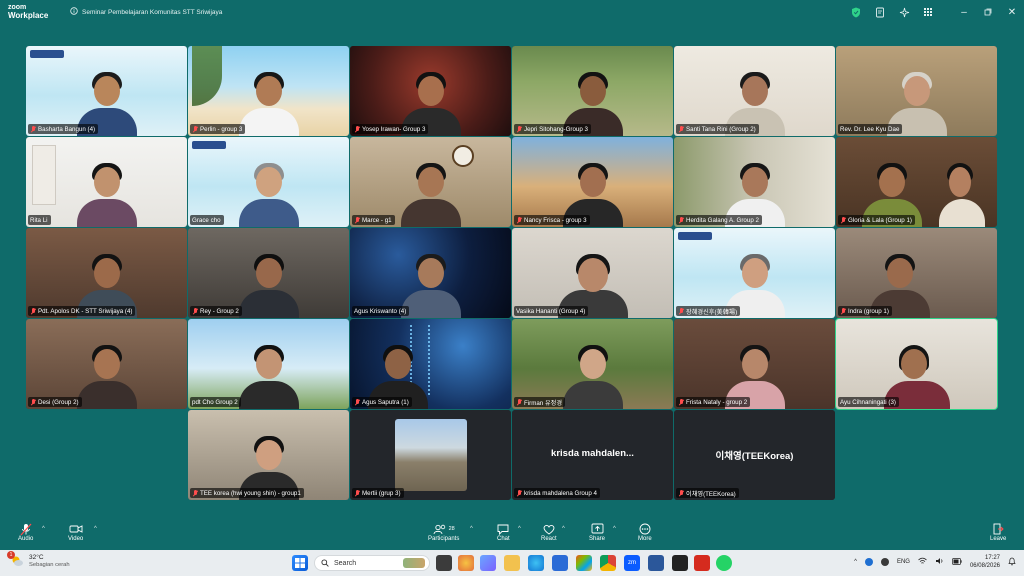  I want to click on react-button: React, so click(549, 532).